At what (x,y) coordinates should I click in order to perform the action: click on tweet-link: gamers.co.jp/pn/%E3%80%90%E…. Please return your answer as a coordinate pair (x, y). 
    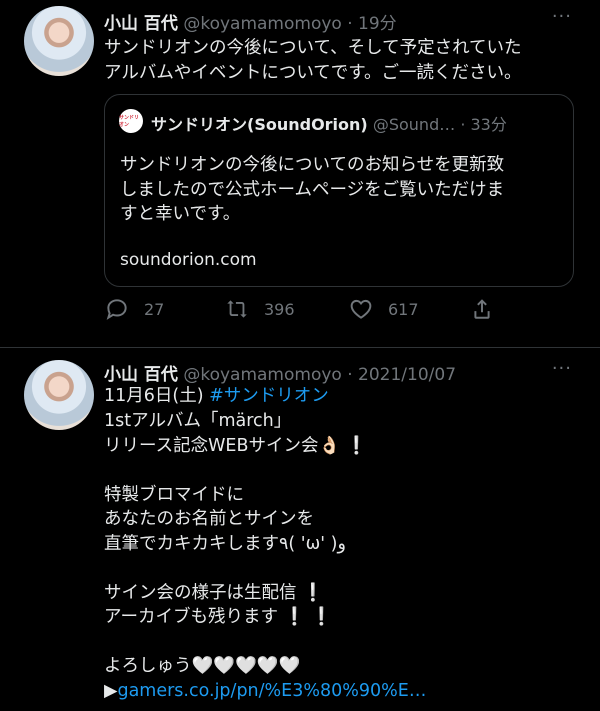
    Looking at the image, I should click on (271, 691).